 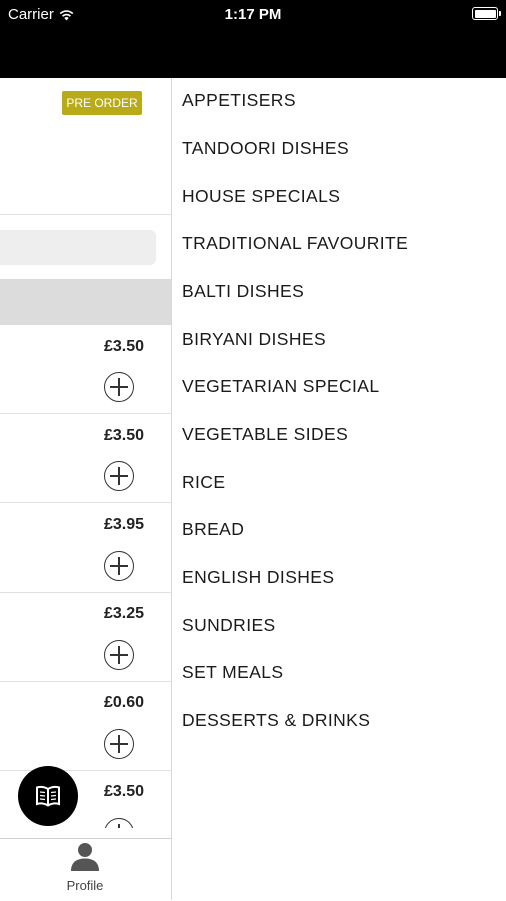 I want to click on menu-book-button, so click(x=48, y=796).